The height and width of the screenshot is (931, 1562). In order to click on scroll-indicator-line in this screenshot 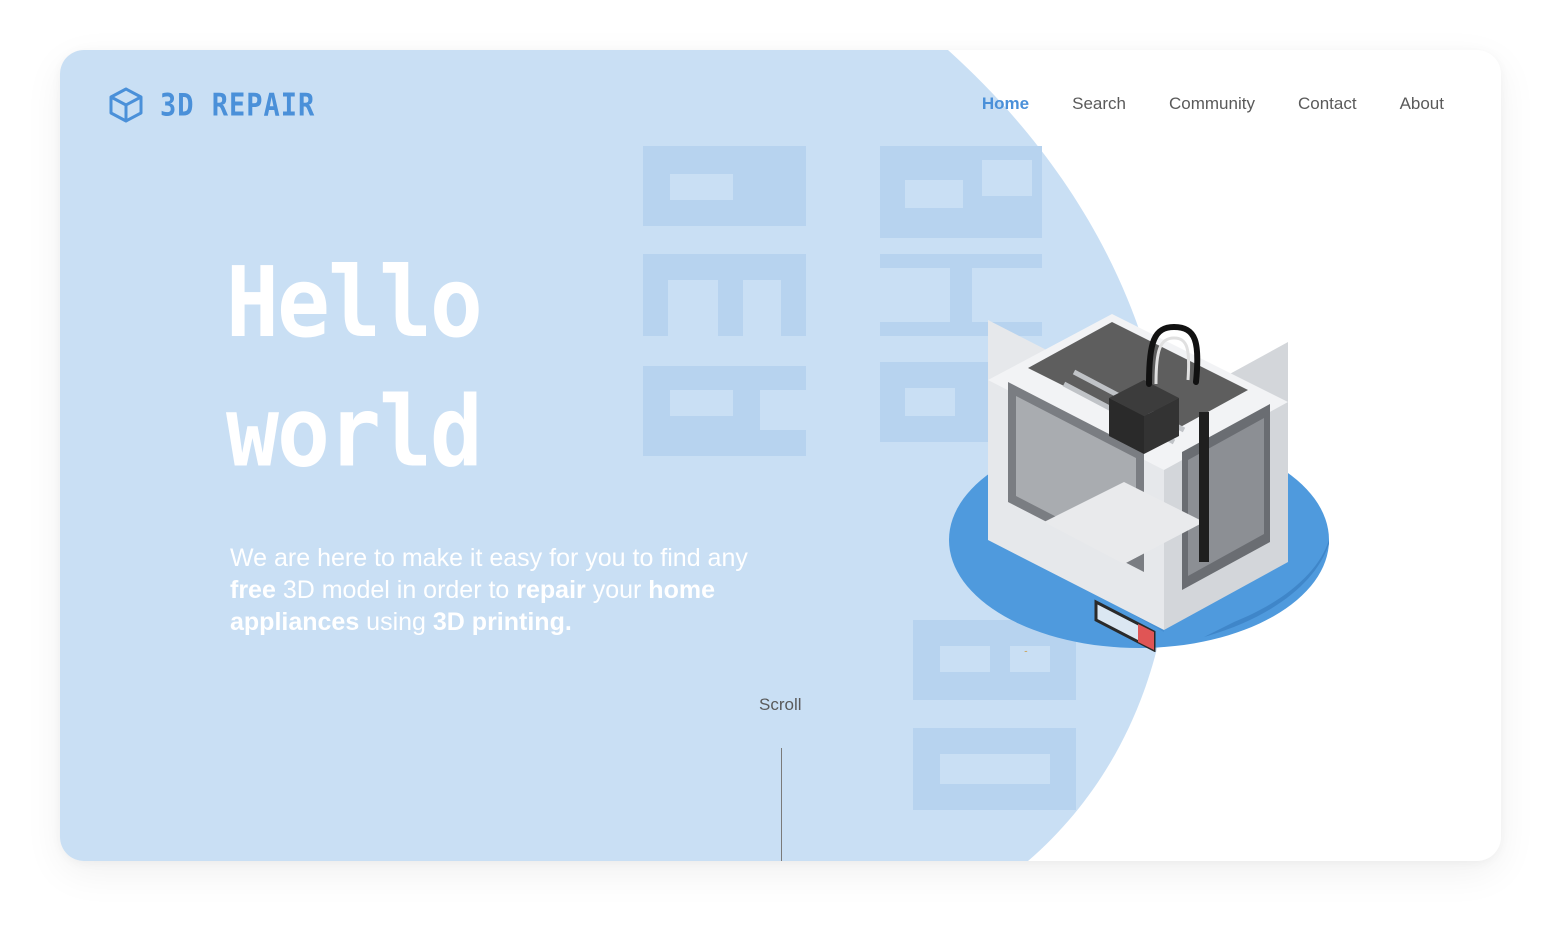, I will do `click(781, 804)`.